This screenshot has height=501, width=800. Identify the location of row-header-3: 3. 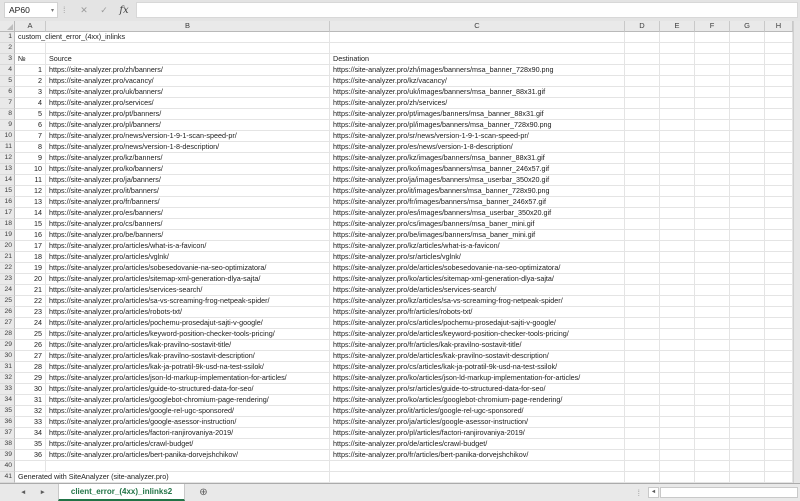
(7, 59).